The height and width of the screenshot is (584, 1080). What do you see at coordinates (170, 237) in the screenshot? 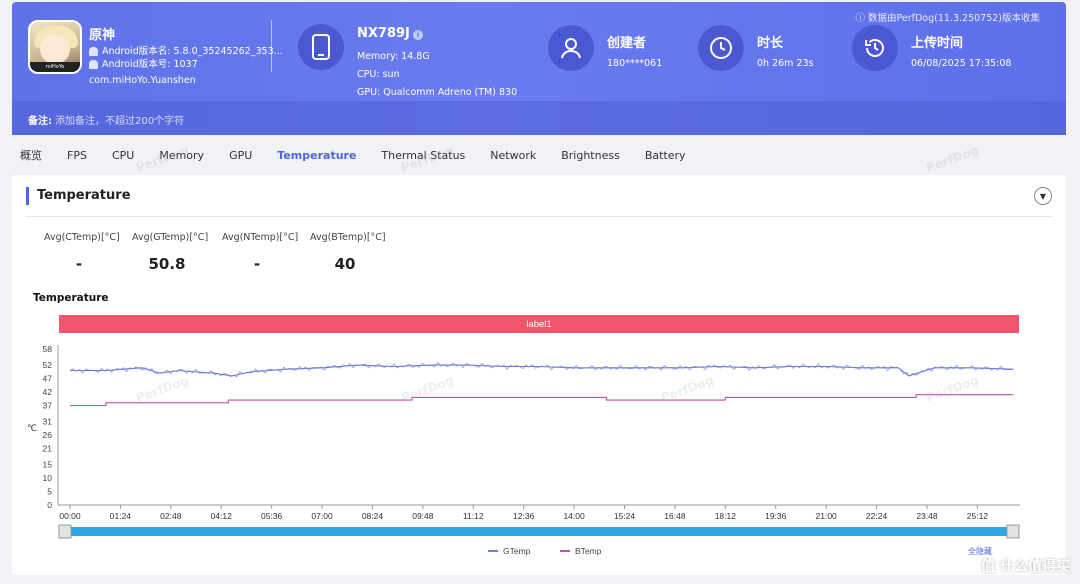
I see `stat-label: Avg(GTemp)[°C]` at bounding box center [170, 237].